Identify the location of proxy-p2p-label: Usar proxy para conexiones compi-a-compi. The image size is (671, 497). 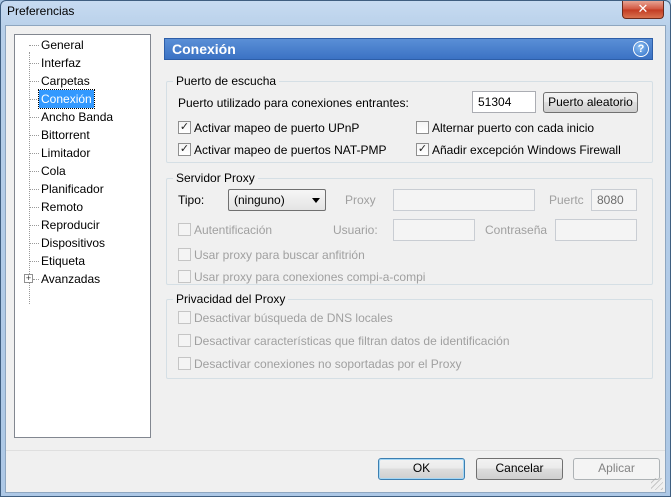
(309, 277).